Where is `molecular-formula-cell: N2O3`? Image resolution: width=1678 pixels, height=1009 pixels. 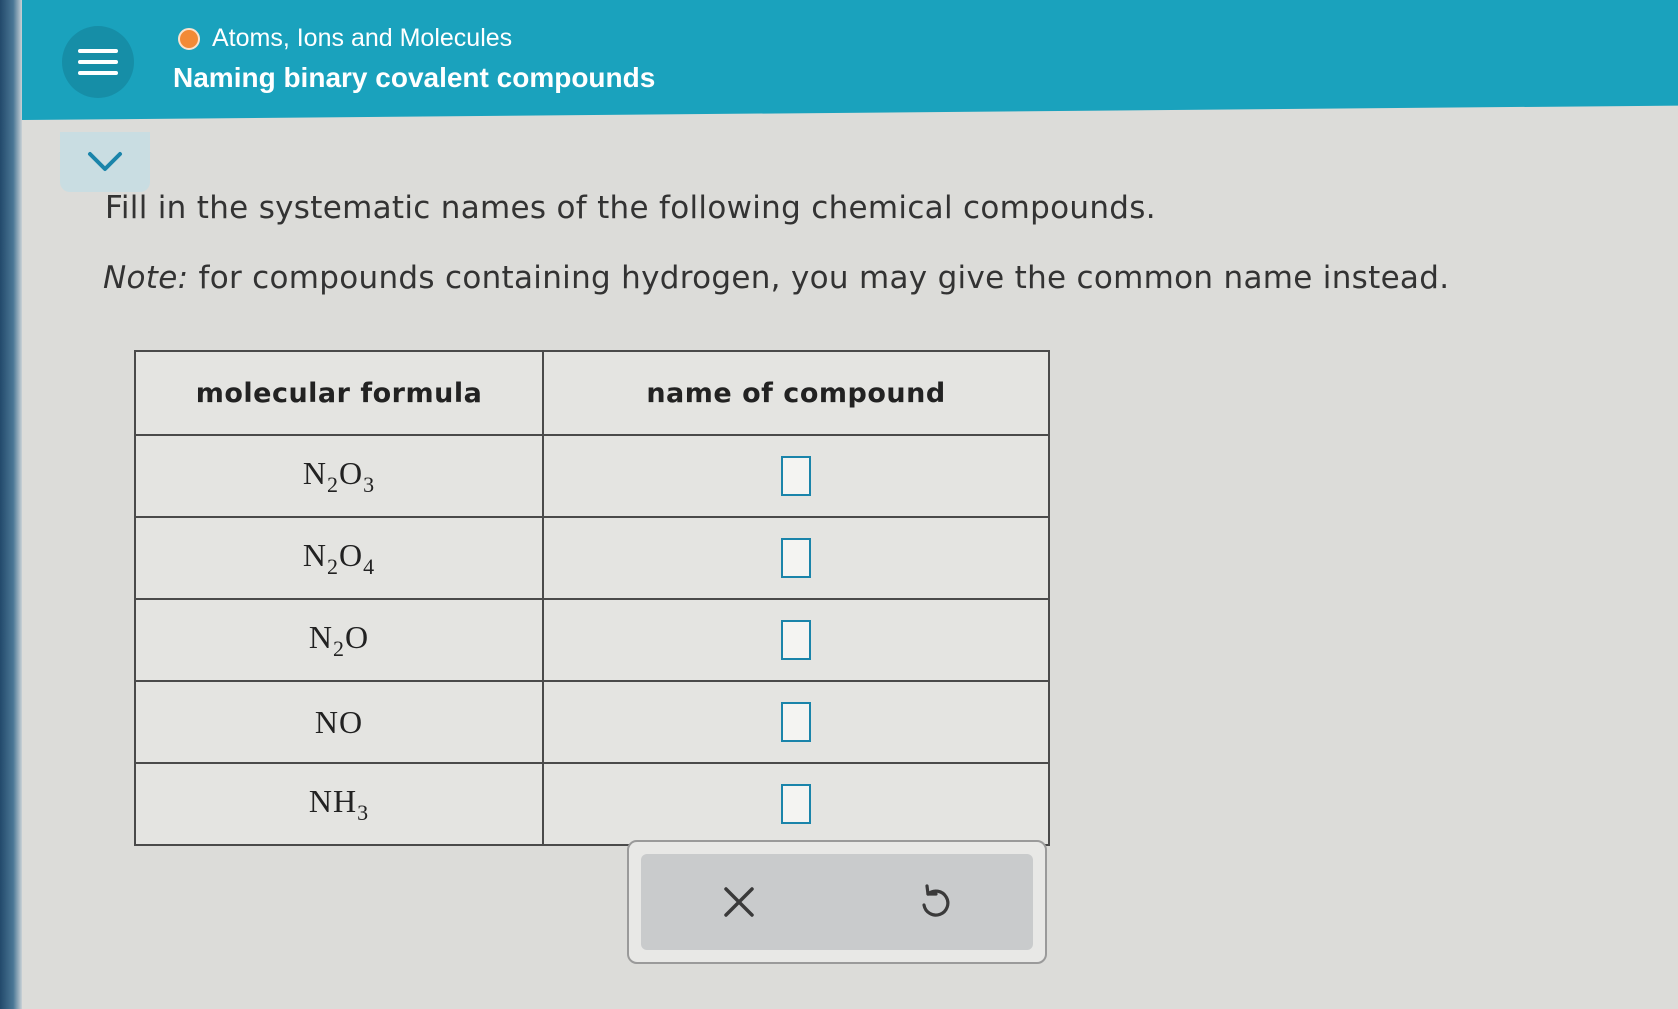 molecular-formula-cell: N2O3 is located at coordinates (339, 476).